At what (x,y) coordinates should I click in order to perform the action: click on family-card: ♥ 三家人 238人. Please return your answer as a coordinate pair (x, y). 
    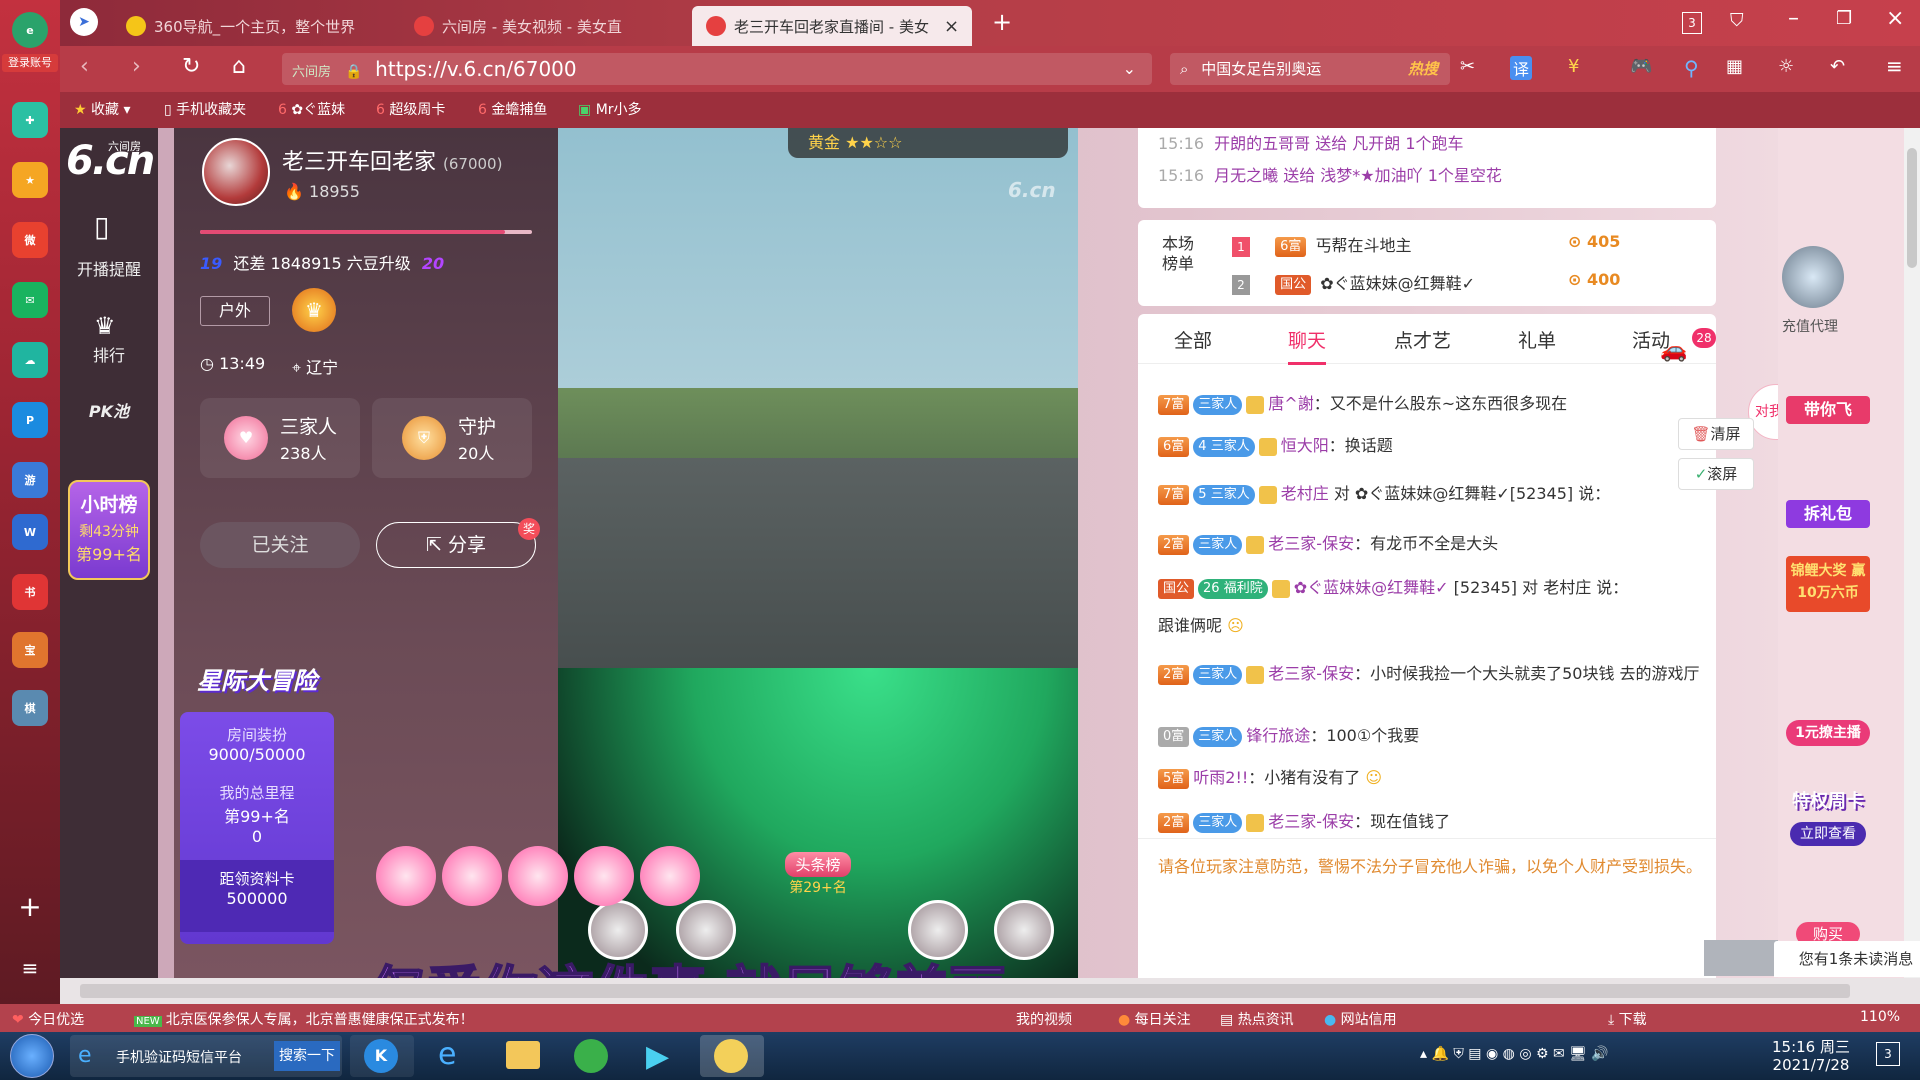
    Looking at the image, I should click on (280, 438).